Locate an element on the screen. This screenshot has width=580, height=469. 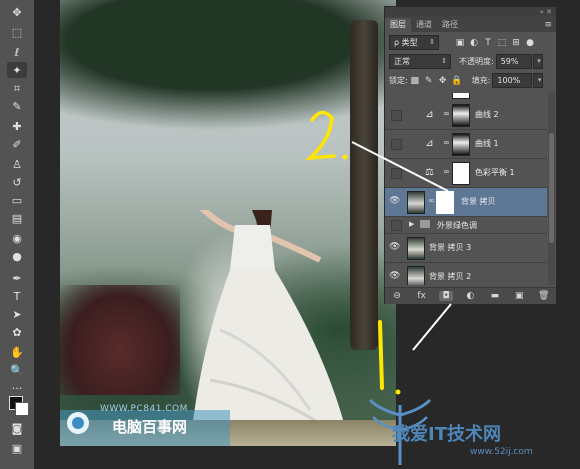
layer-name: 色彩平衡 1 is located at coordinates (495, 172).